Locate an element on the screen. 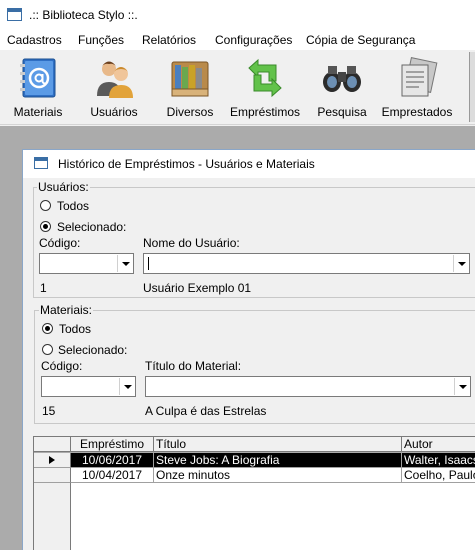 This screenshot has width=475, height=550. materiais-codigo-display: 15 is located at coordinates (49, 411).